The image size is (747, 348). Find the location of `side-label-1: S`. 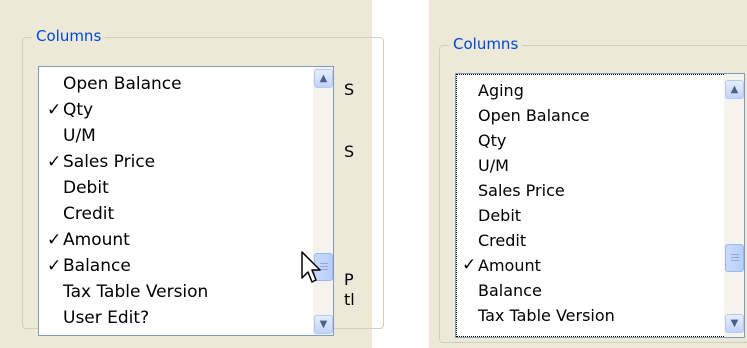

side-label-1: S is located at coordinates (349, 89).